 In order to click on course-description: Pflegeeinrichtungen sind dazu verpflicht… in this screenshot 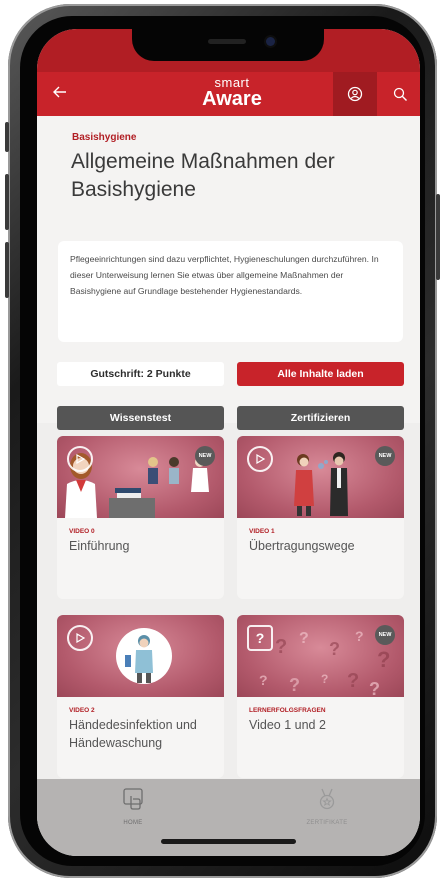, I will do `click(224, 275)`.